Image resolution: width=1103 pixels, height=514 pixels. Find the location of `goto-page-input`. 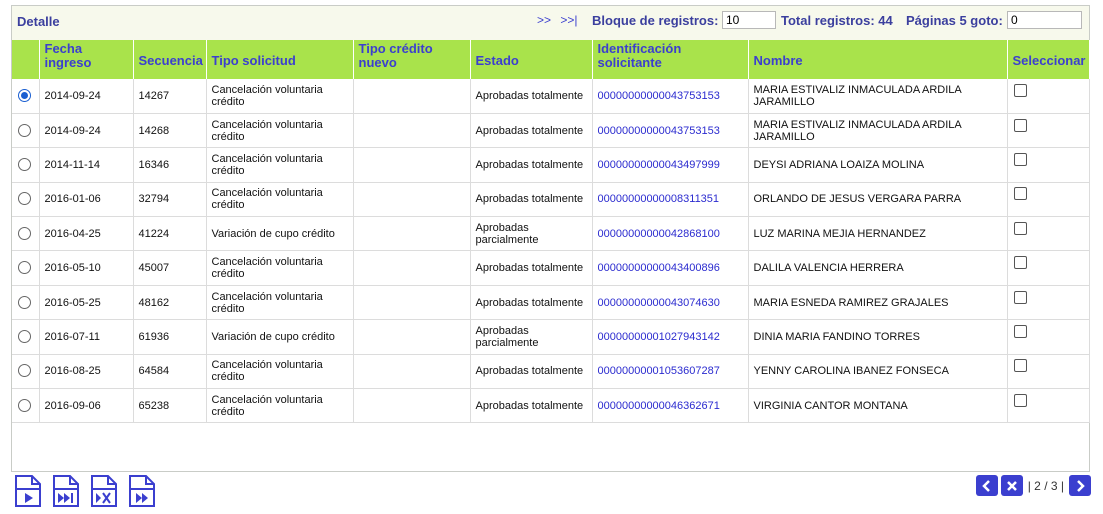

goto-page-input is located at coordinates (1044, 20).